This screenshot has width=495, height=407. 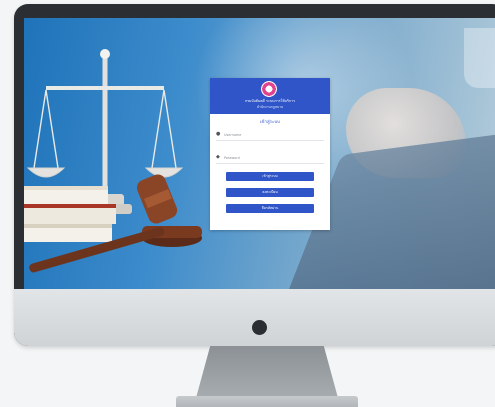 I want to click on monitor-chin, so click(x=254, y=317).